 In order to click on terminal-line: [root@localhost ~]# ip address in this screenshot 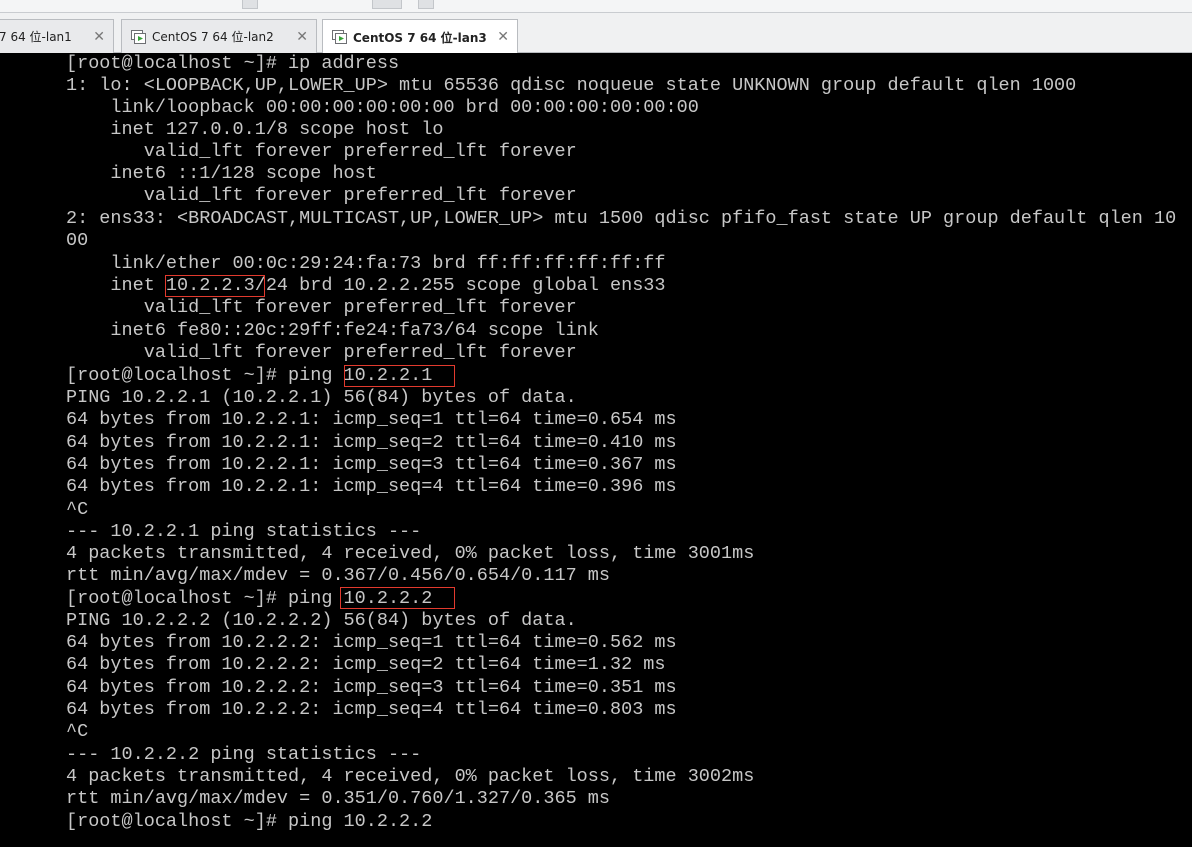, I will do `click(233, 63)`.